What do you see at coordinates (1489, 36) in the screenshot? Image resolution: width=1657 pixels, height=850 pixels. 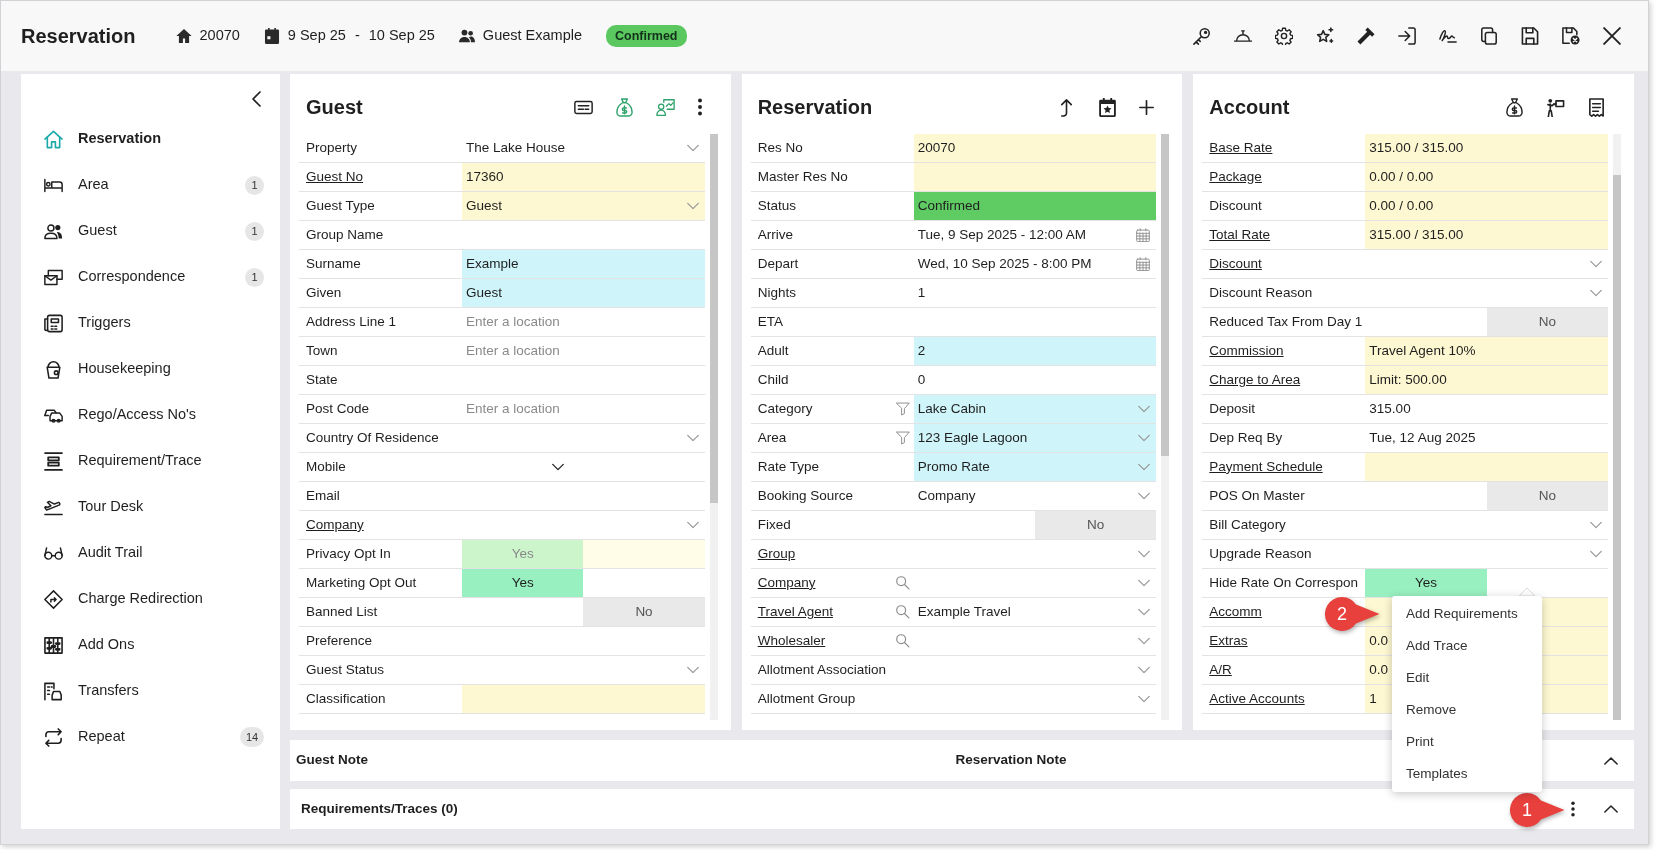 I see `copy-icon` at bounding box center [1489, 36].